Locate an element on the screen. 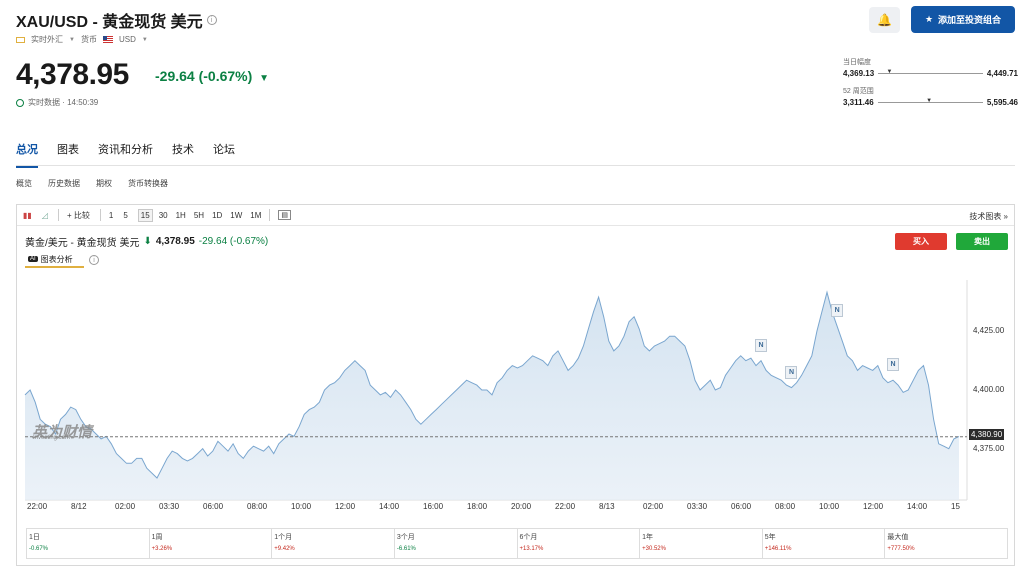 This screenshot has height=575, width=1023. add-portfolio-button: ★ 添加至投资组合 is located at coordinates (963, 19).